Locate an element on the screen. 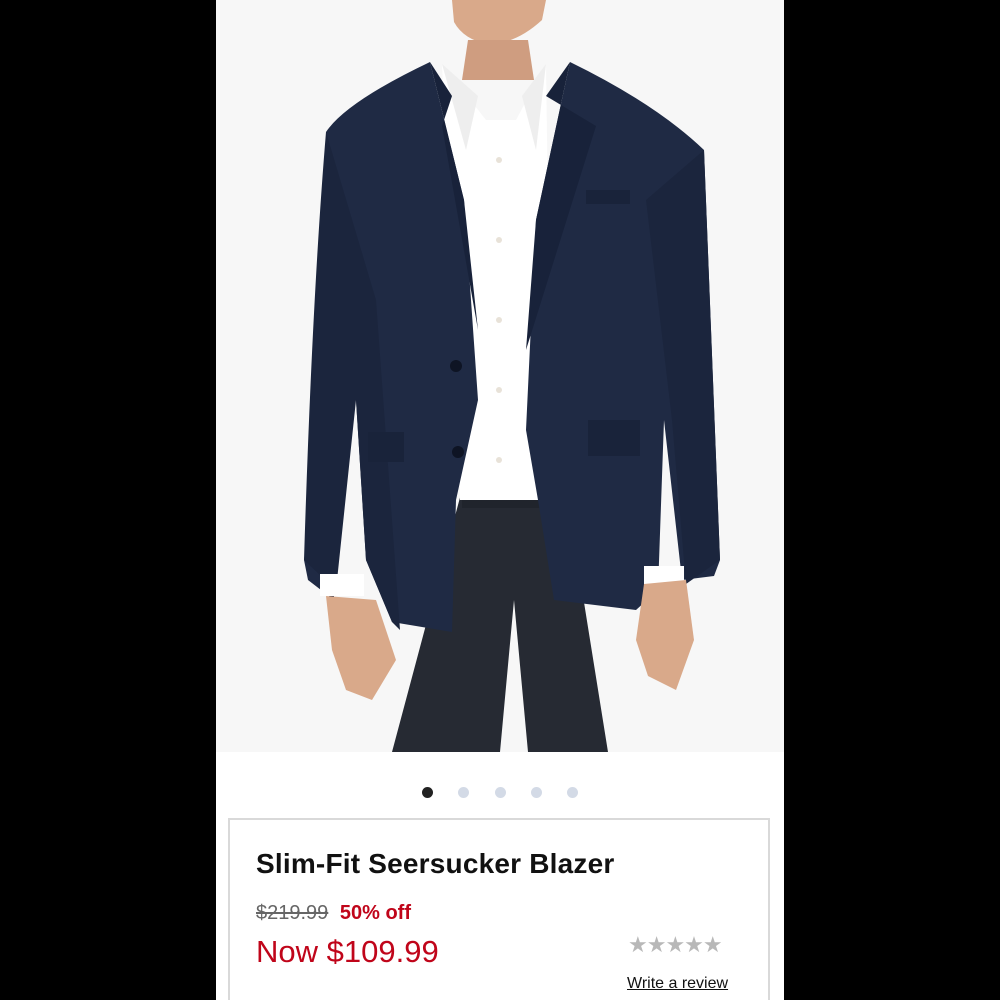  carousel-indicators is located at coordinates (500, 792).